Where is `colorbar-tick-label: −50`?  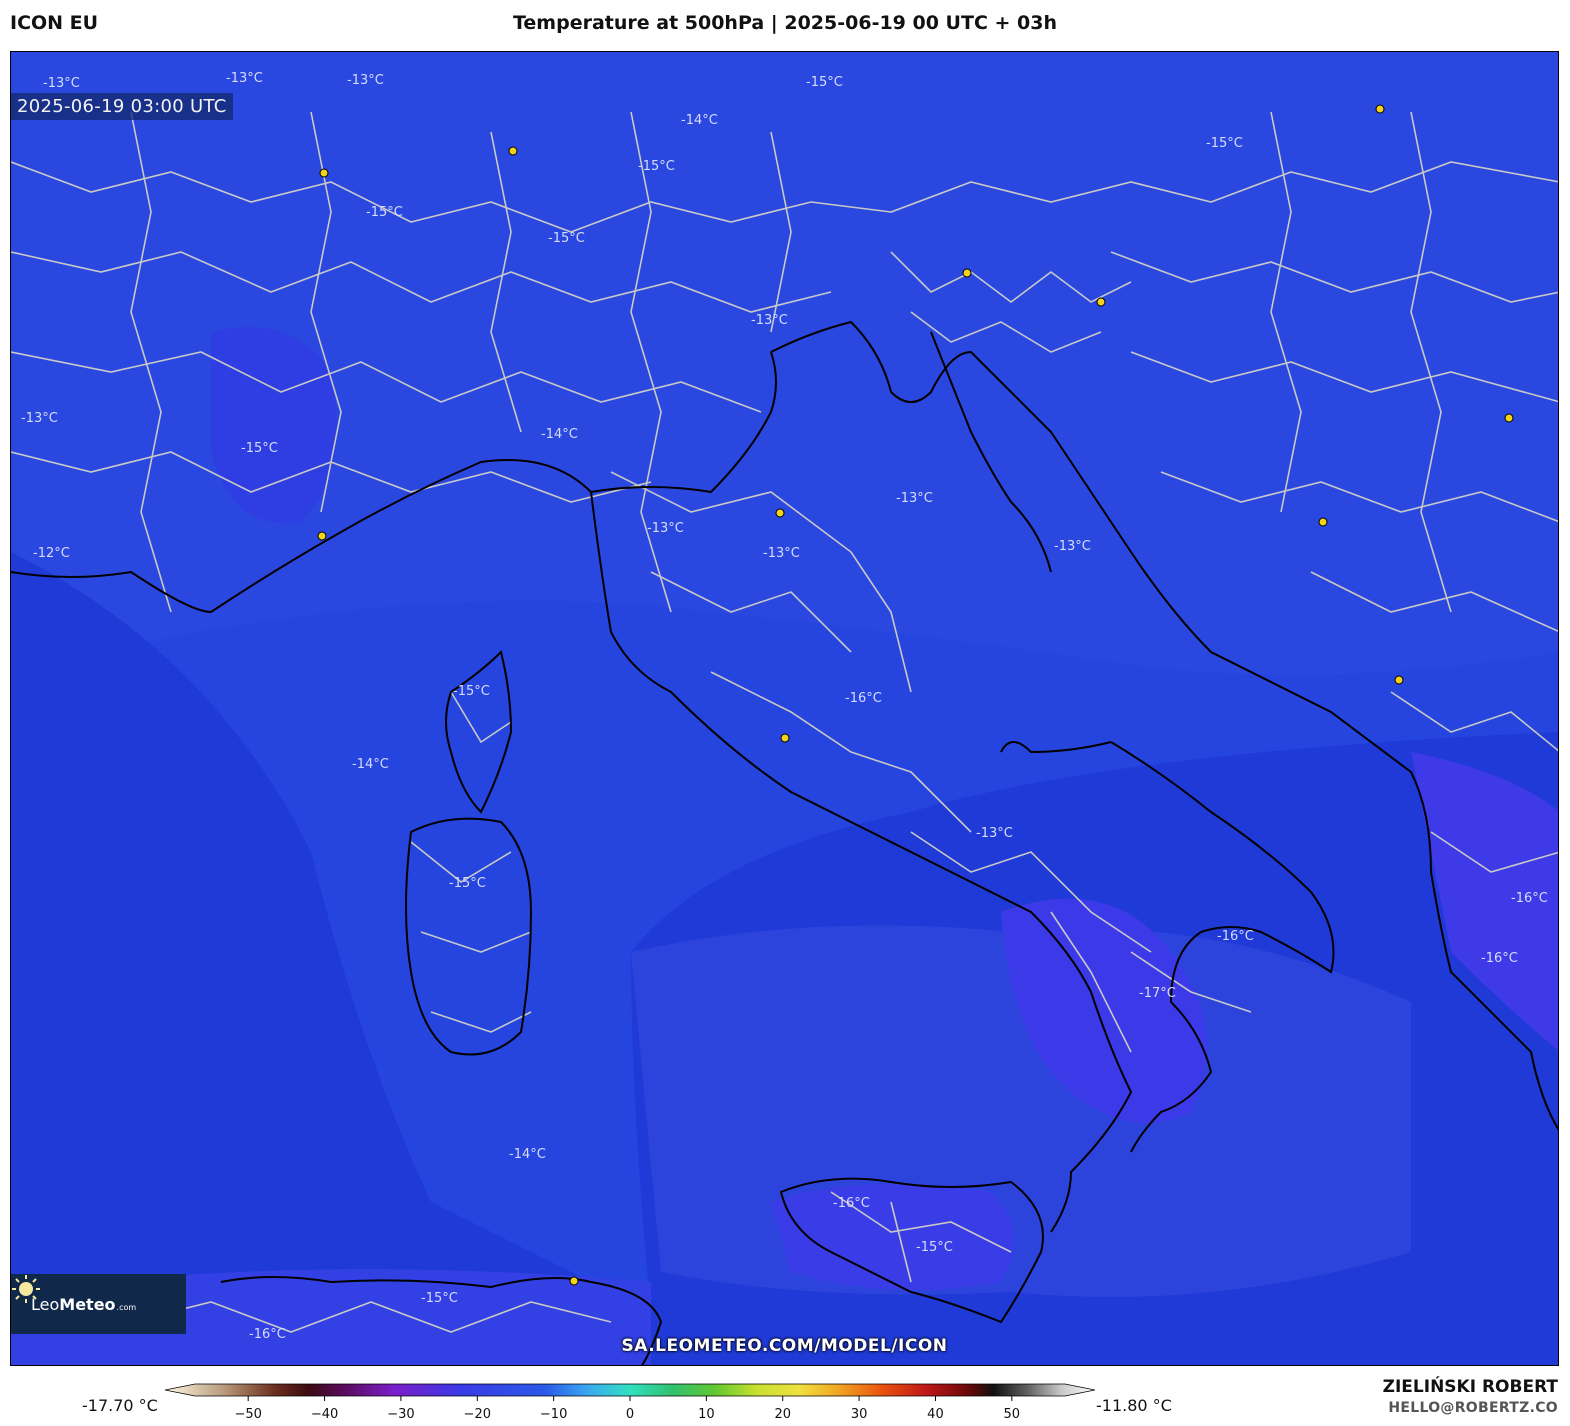
colorbar-tick-label: −50 is located at coordinates (247, 1414).